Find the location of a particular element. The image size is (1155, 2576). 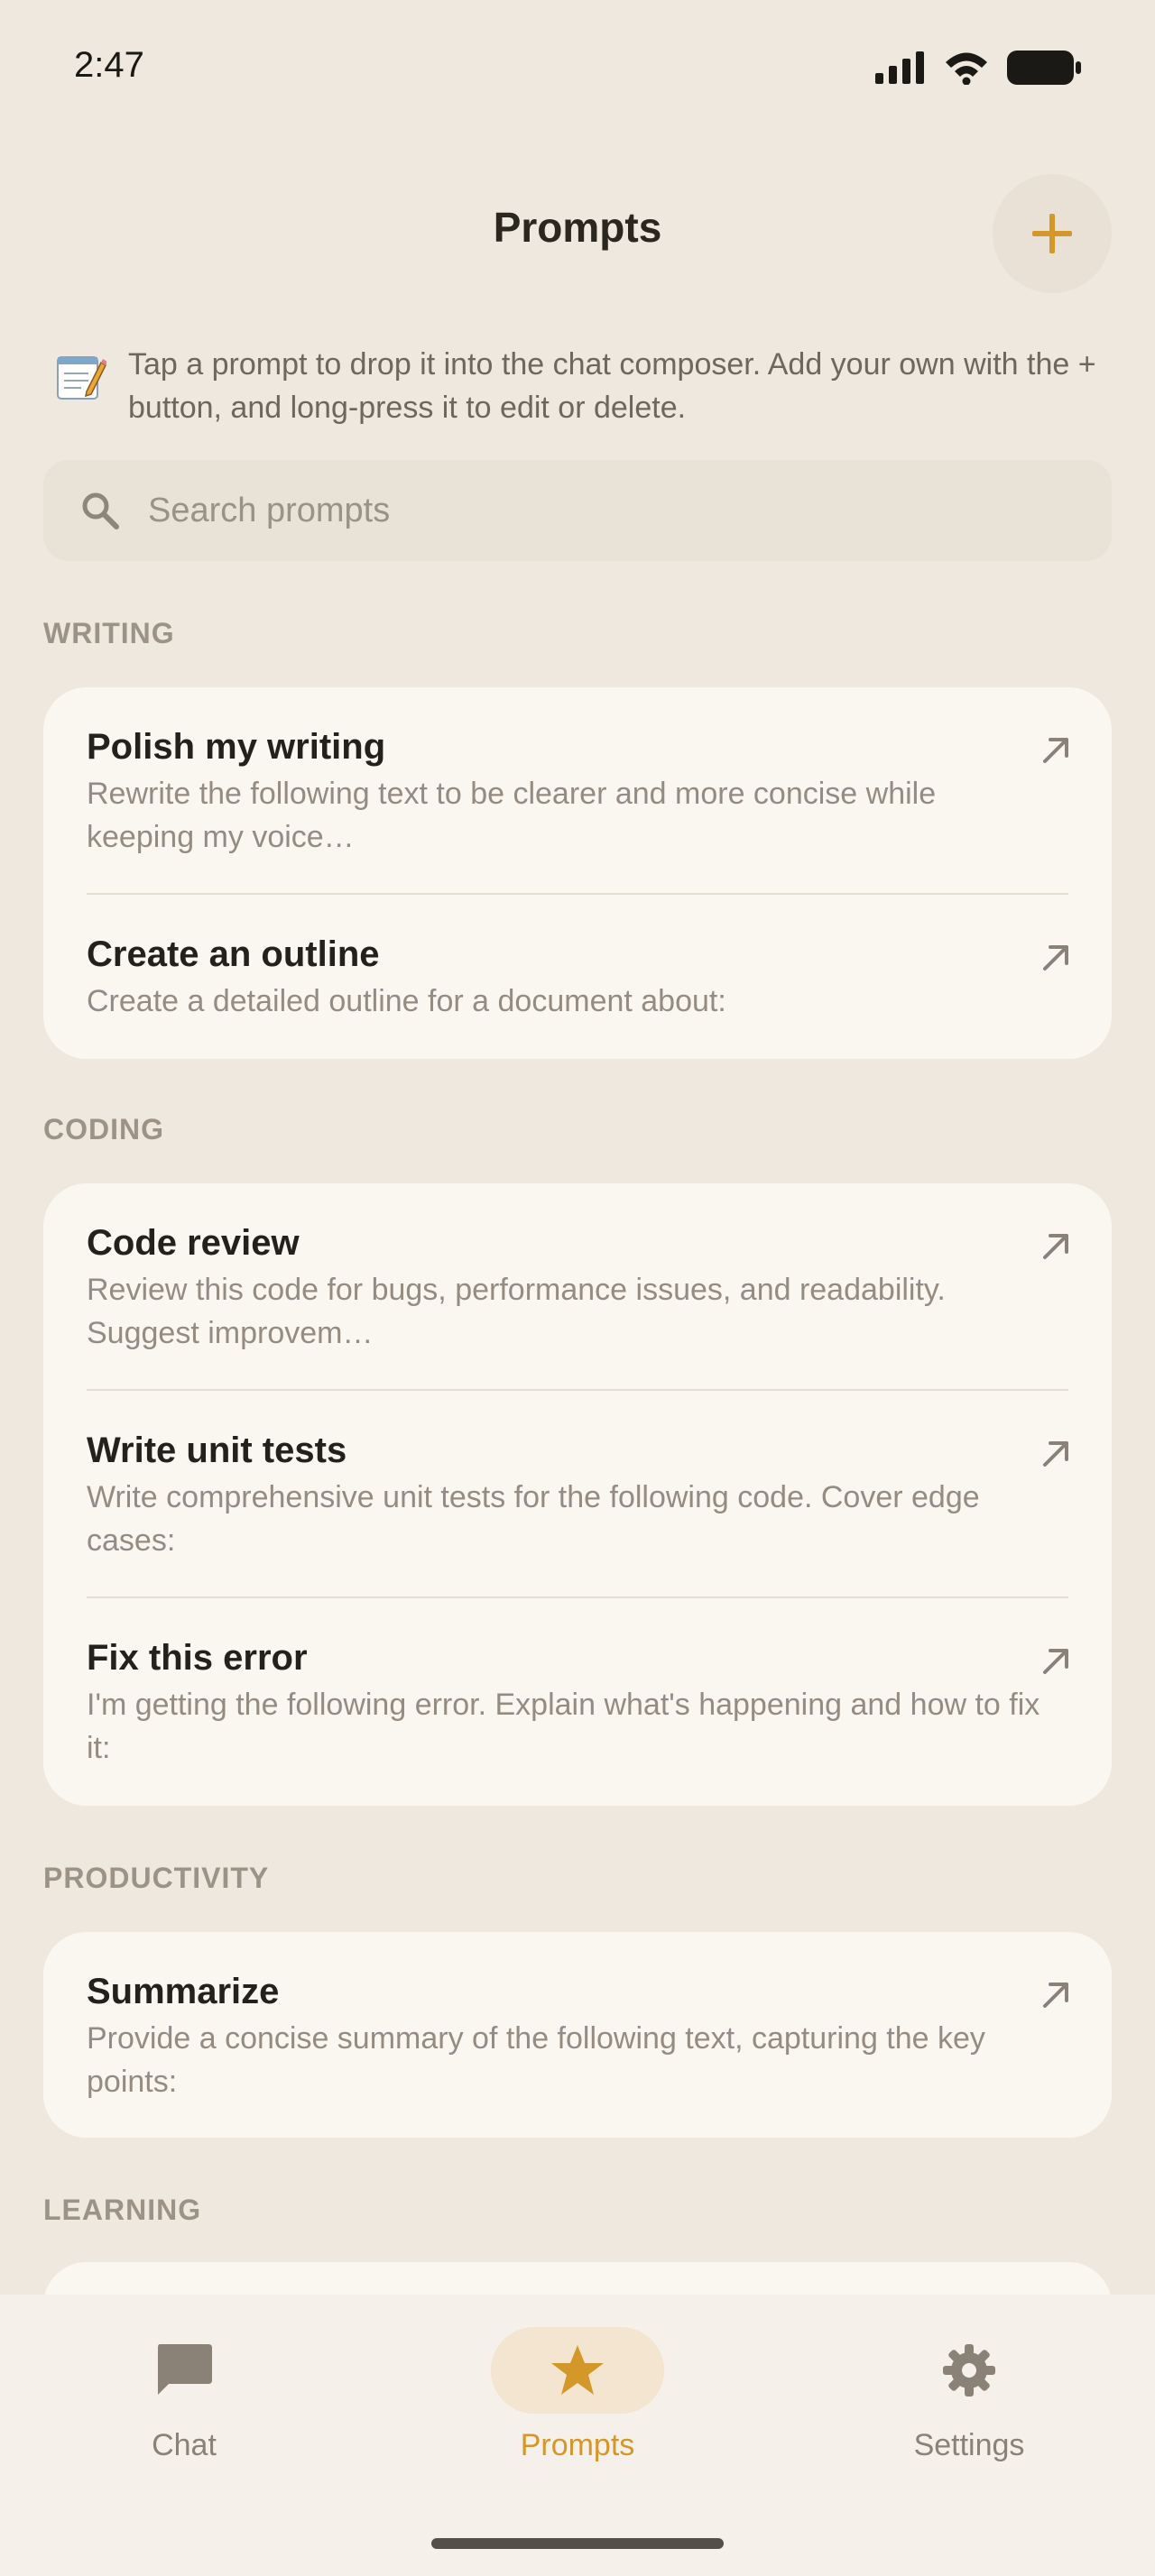

nav-tab-settings: Settings is located at coordinates (969, 2385).